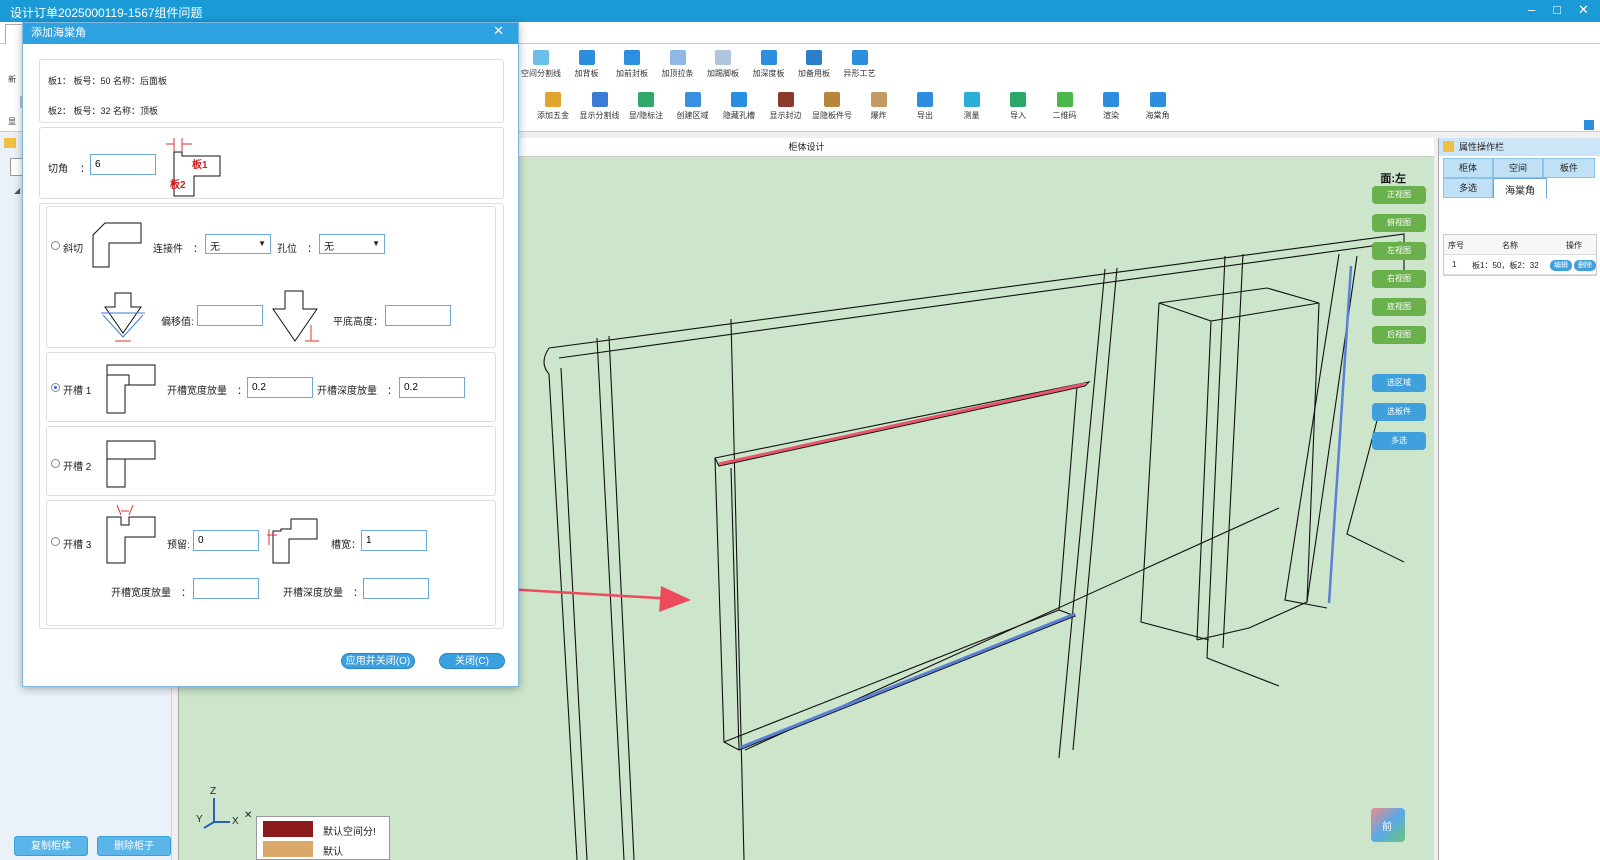  I want to click on property-tab-1: 空间, so click(1518, 168).